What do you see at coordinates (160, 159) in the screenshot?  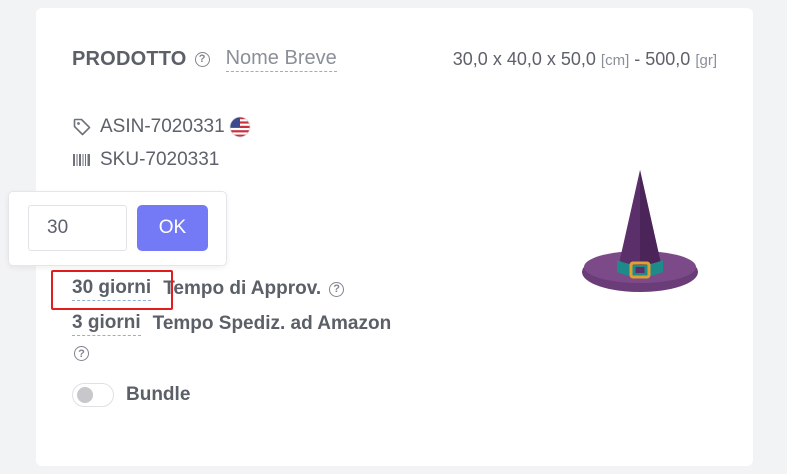 I see `sku-label: SKU-7020331` at bounding box center [160, 159].